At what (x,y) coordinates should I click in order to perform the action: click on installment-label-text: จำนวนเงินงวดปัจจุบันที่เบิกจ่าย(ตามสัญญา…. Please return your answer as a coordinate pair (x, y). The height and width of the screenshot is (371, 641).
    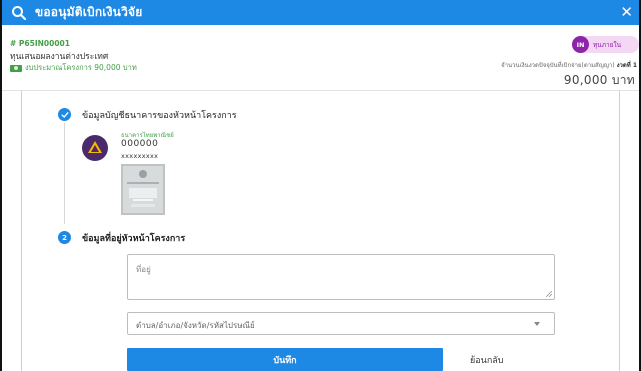
    Looking at the image, I should click on (558, 65).